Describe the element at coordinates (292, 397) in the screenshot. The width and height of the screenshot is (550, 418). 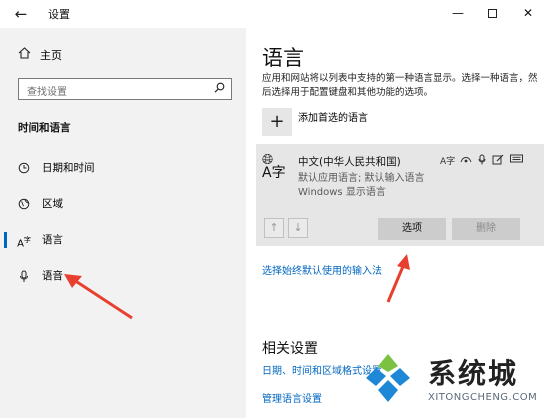
I see `admin-language-settings-link: 管理语言设置` at that location.